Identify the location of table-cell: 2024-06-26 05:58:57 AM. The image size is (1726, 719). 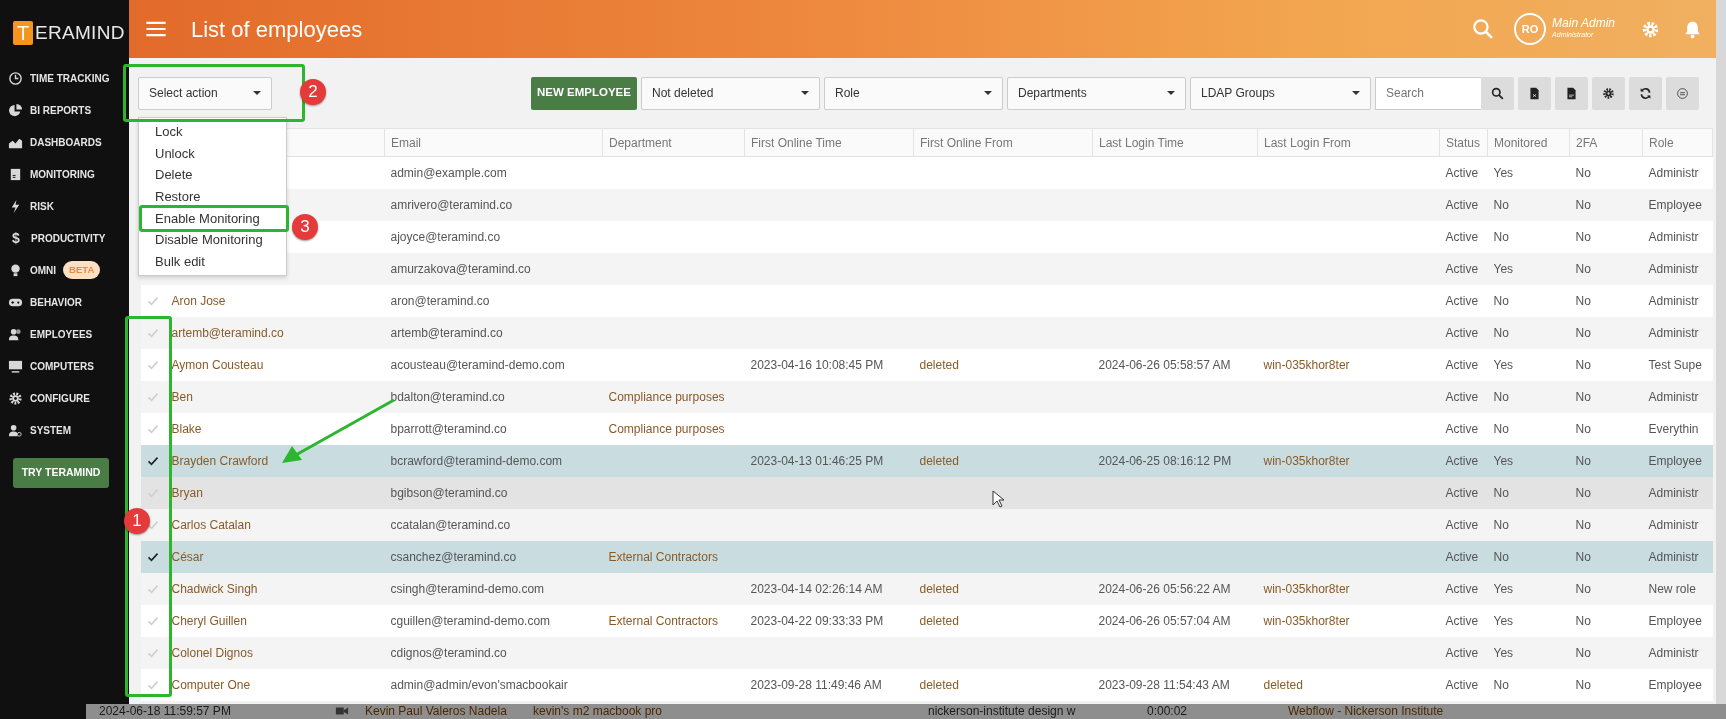
(1164, 364).